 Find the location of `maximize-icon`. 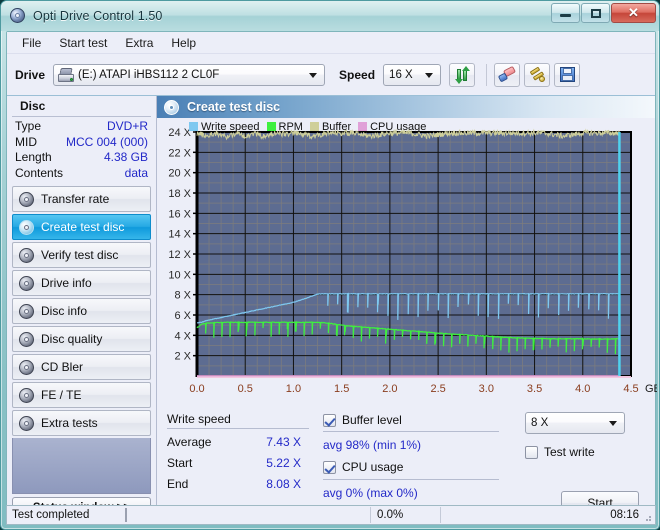

maximize-icon is located at coordinates (595, 13).